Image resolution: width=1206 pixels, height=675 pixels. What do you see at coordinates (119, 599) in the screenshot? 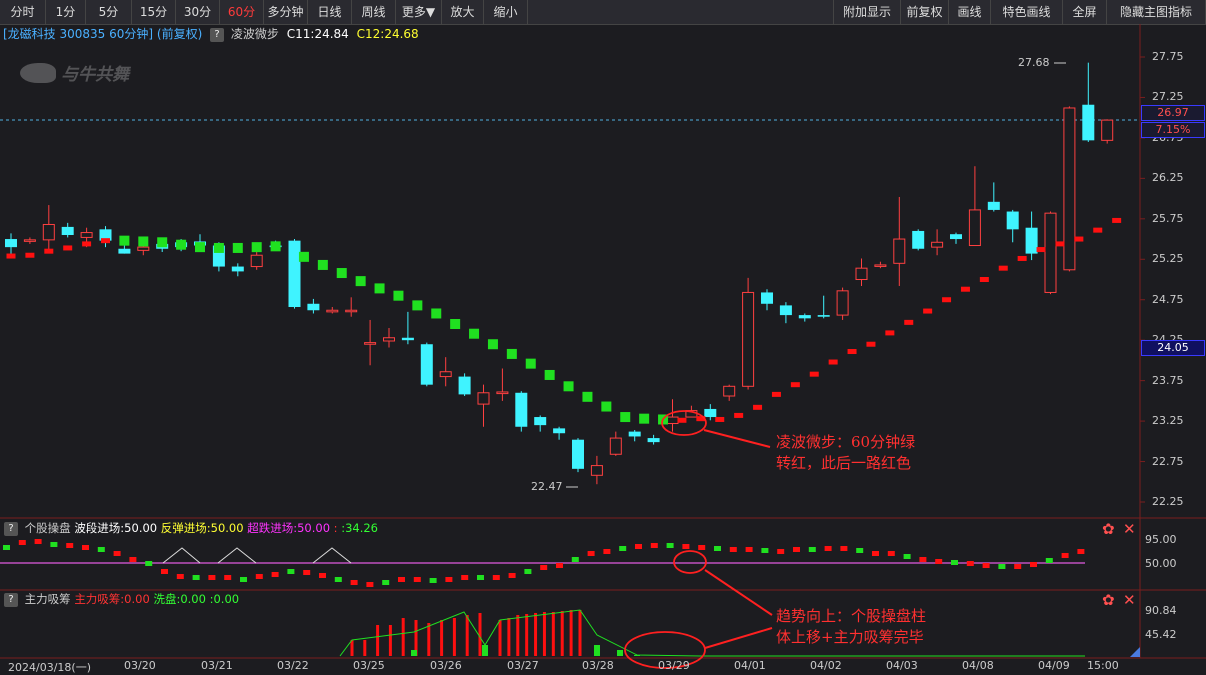
I see `sub2-header: ? 主力吸筹 主力吸筹:0.00 洗盘:0.00 :0.00` at bounding box center [119, 599].